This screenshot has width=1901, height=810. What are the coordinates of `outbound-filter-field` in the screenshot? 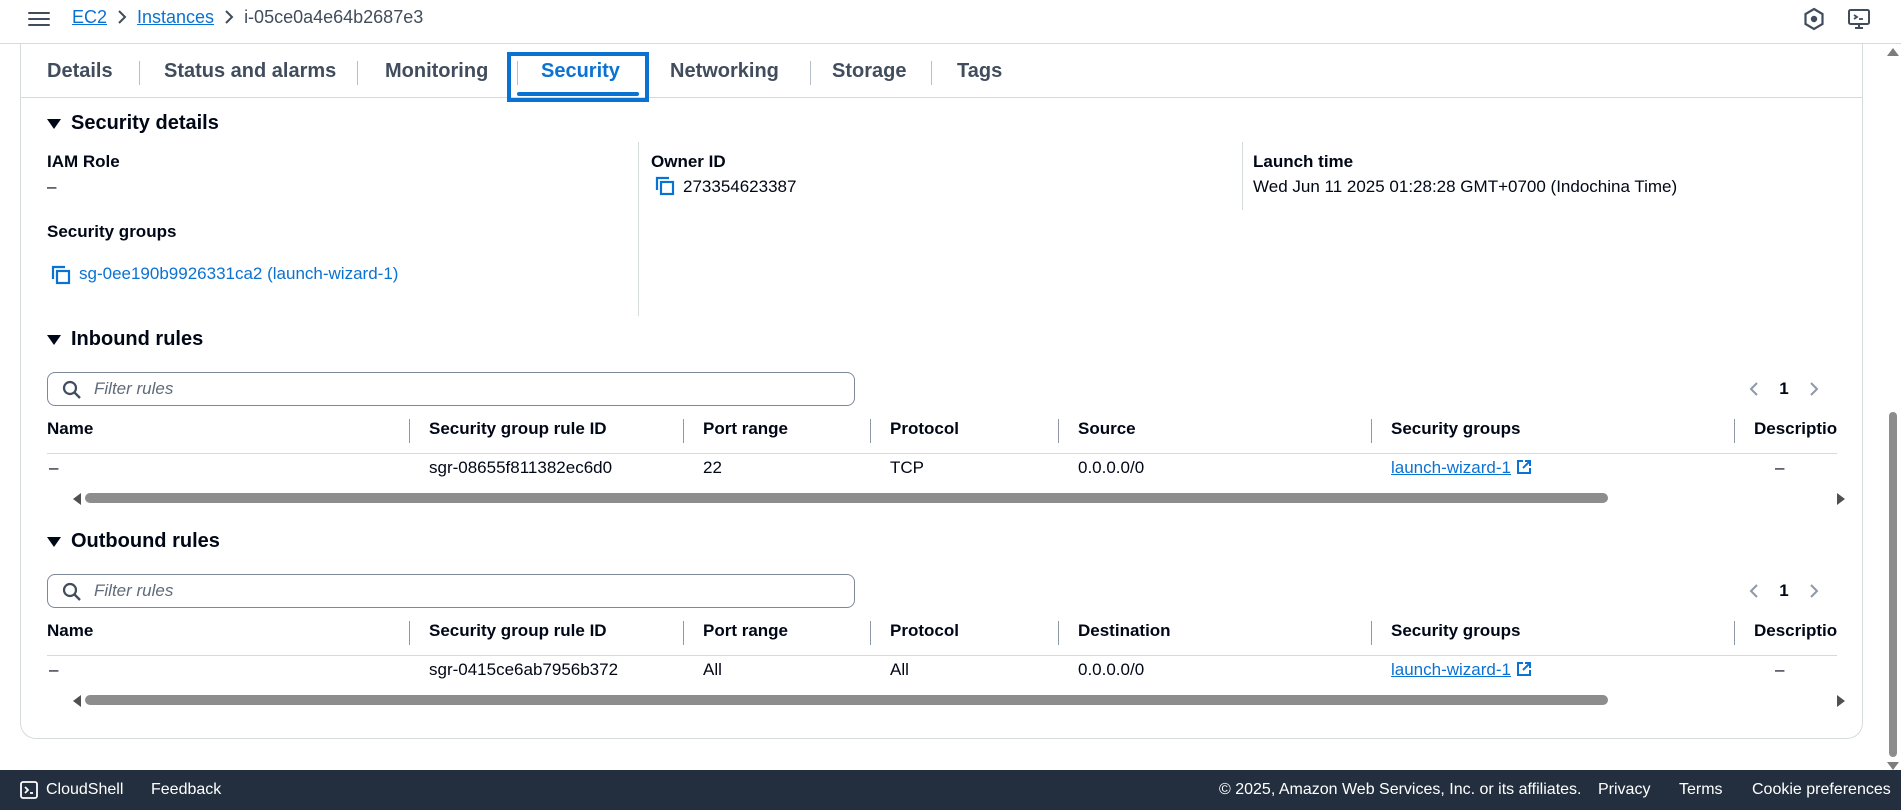 It's located at (451, 591).